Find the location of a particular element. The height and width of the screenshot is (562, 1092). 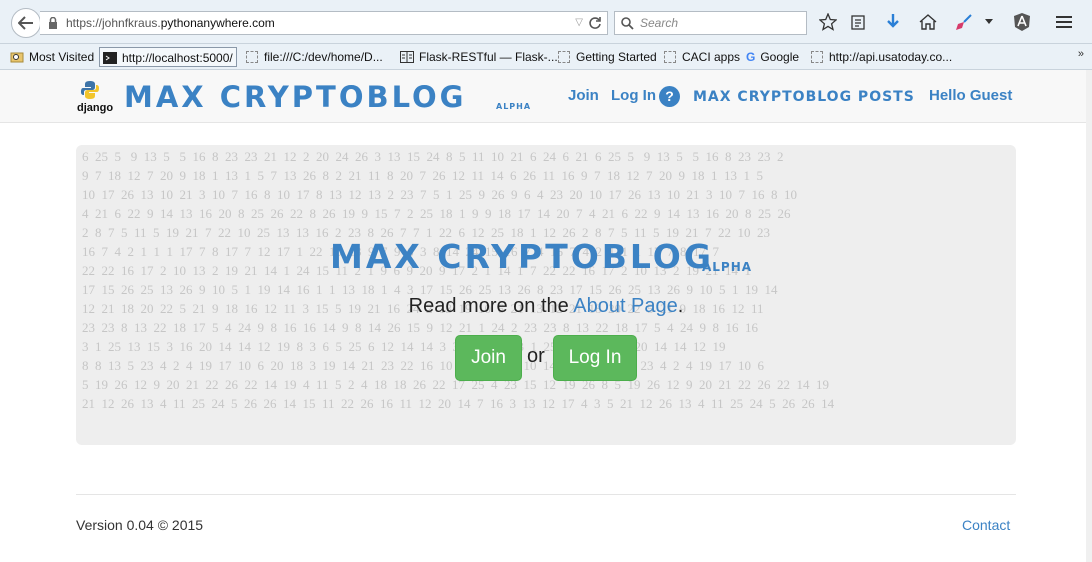

angular-extension-icon is located at coordinates (1022, 22).